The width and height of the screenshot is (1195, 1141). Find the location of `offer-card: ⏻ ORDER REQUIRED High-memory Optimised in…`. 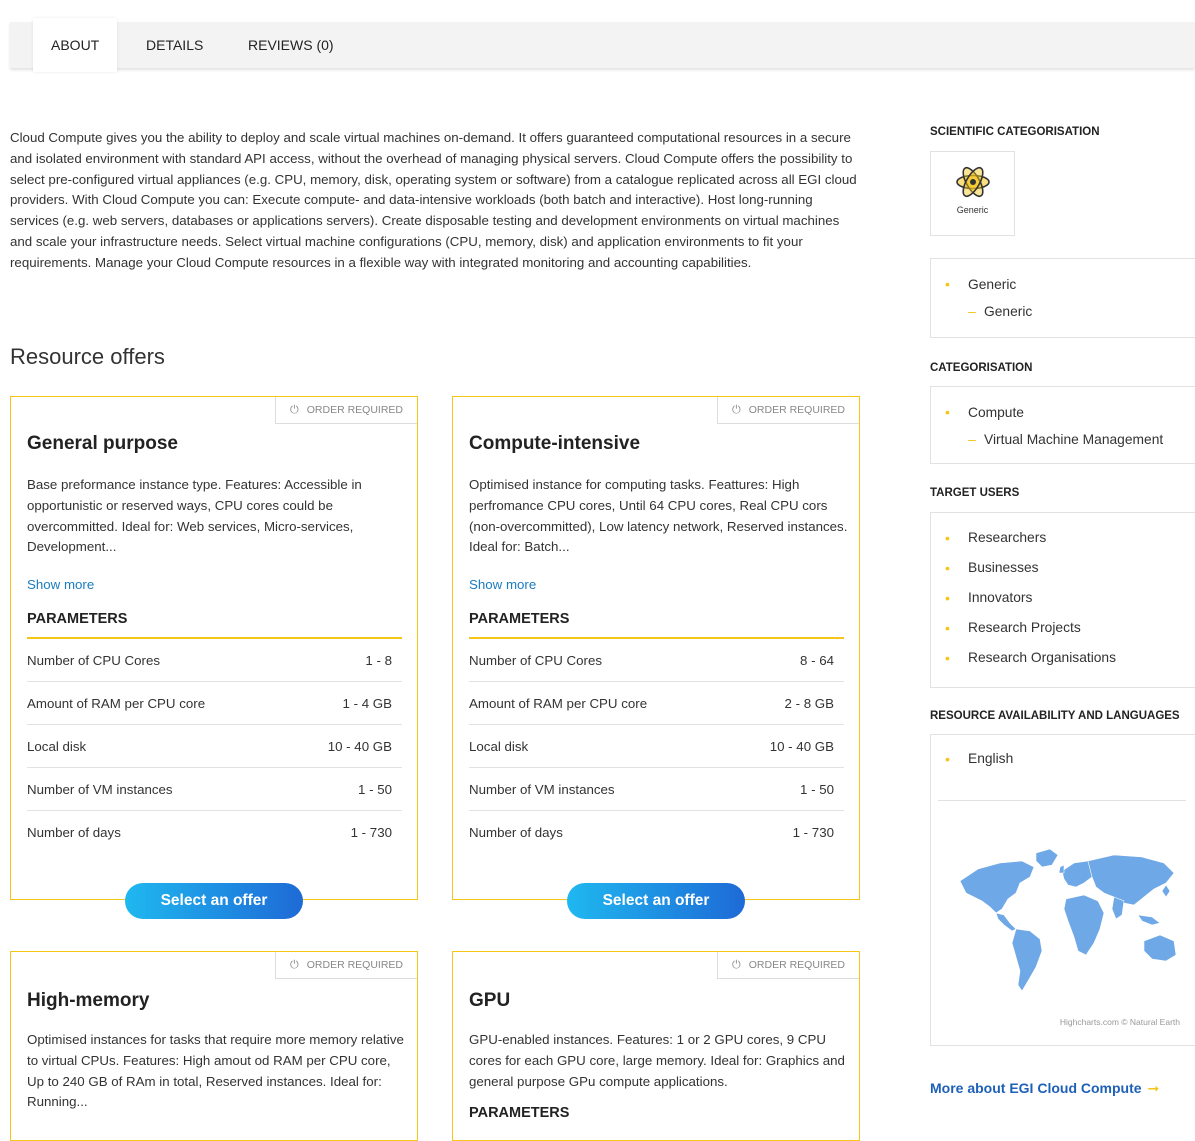

offer-card: ⏻ ORDER REQUIRED High-memory Optimised in… is located at coordinates (214, 1046).